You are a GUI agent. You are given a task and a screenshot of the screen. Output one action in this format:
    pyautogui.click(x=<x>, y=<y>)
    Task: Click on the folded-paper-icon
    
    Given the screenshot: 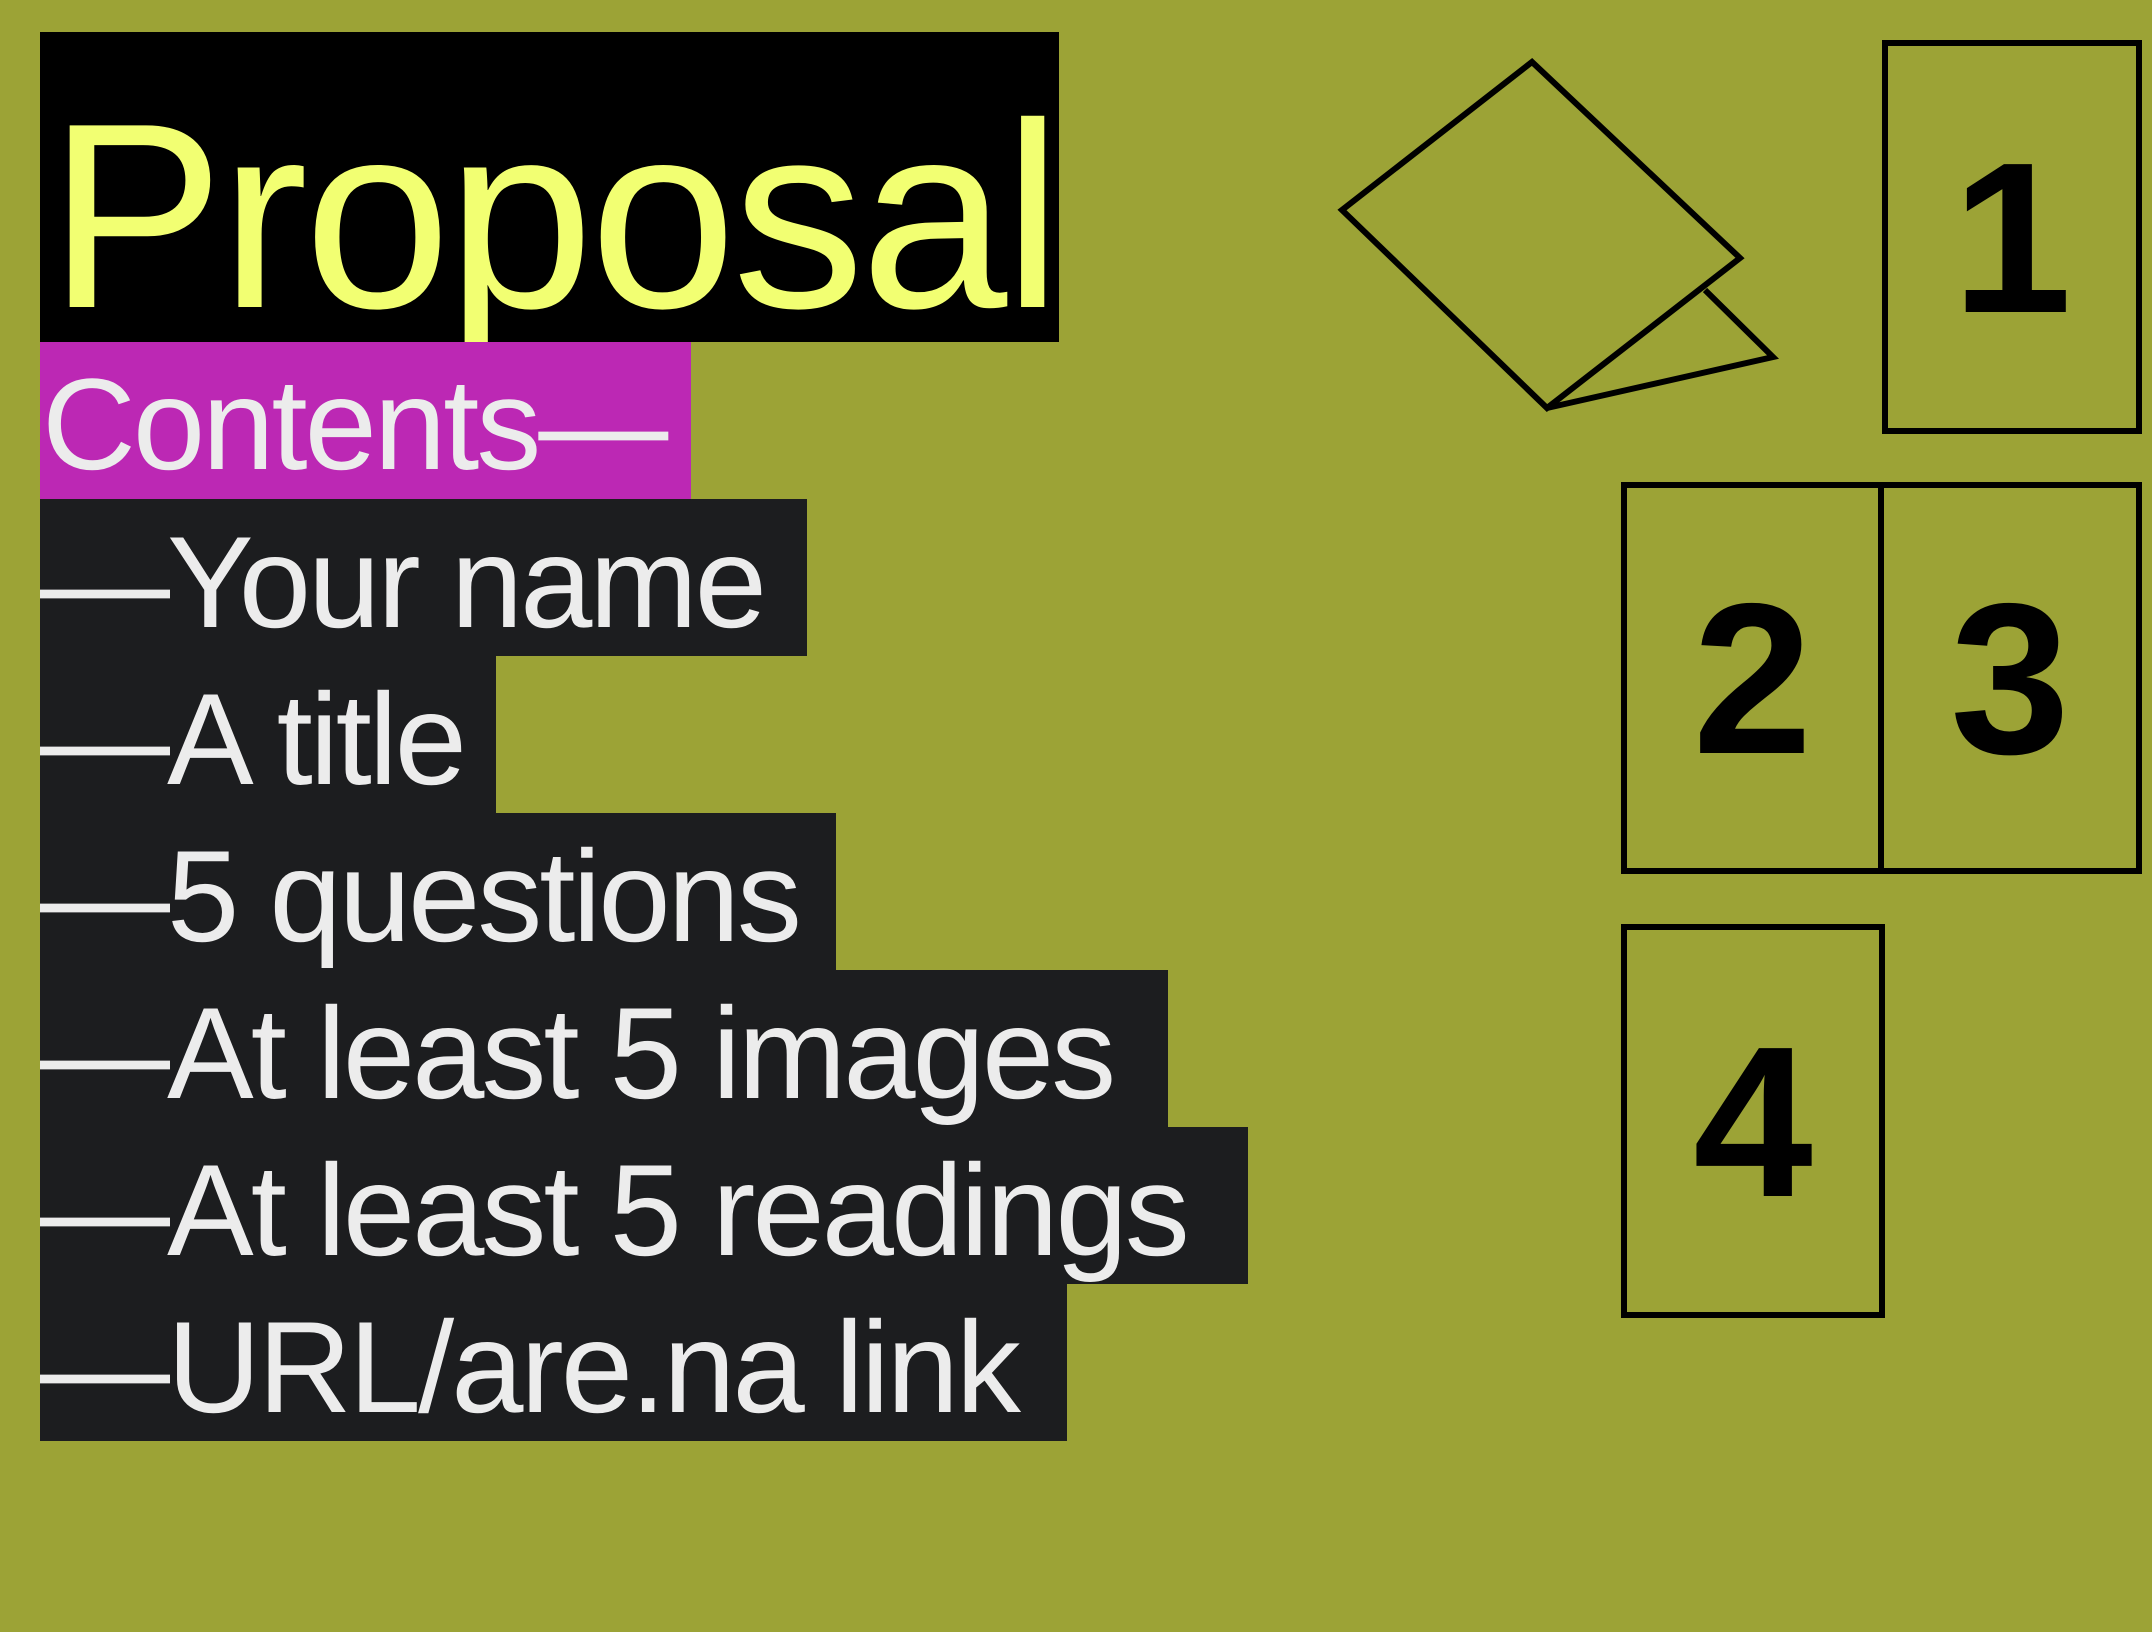 What is the action you would take?
    pyautogui.click(x=1558, y=235)
    